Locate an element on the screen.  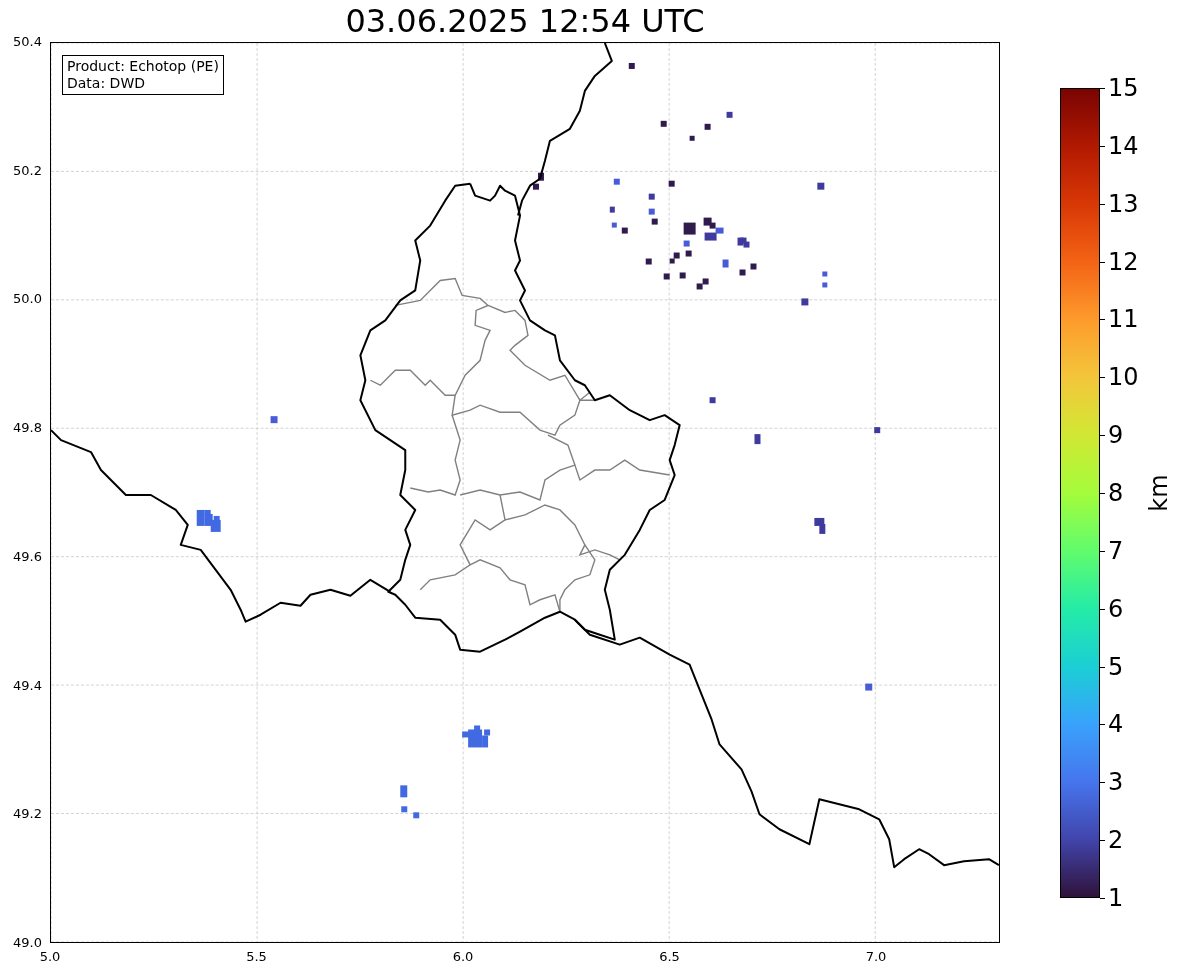
colorbar-tick-label: 10 is located at coordinates (1123, 377).